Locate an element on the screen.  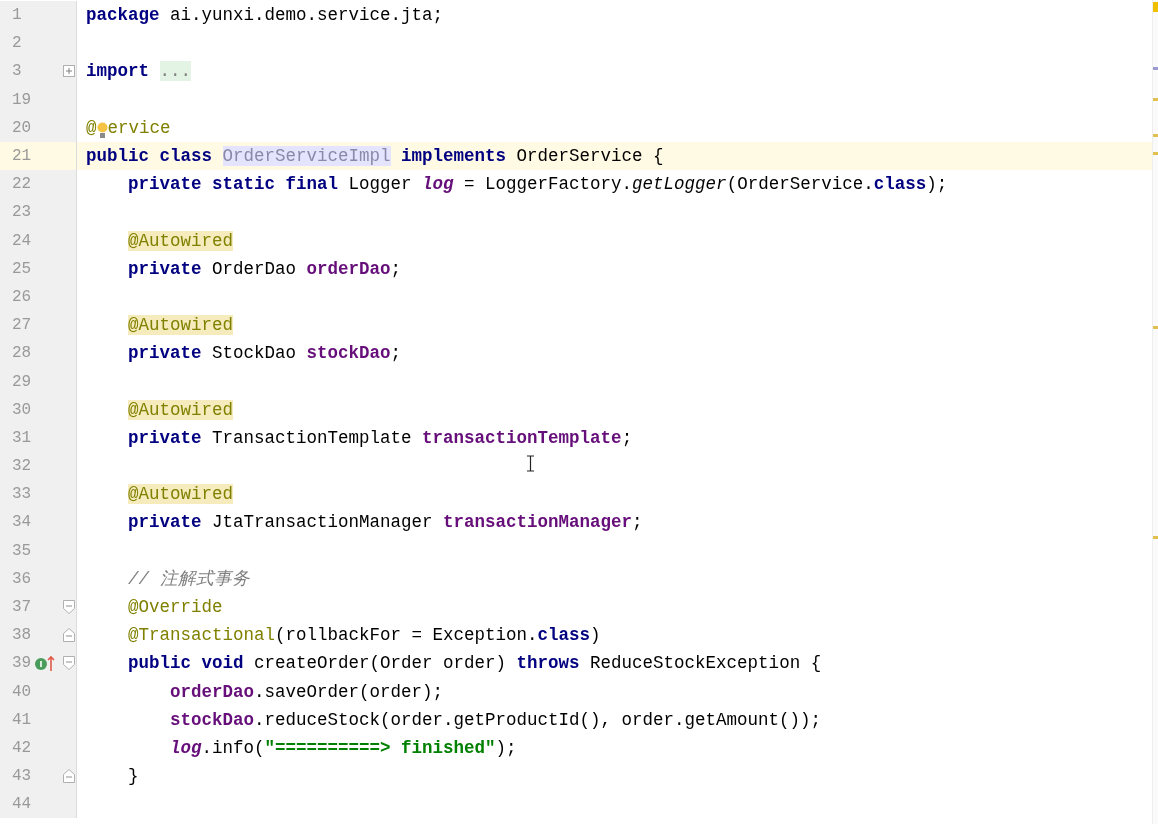
line-number: 32 is located at coordinates (22, 467).